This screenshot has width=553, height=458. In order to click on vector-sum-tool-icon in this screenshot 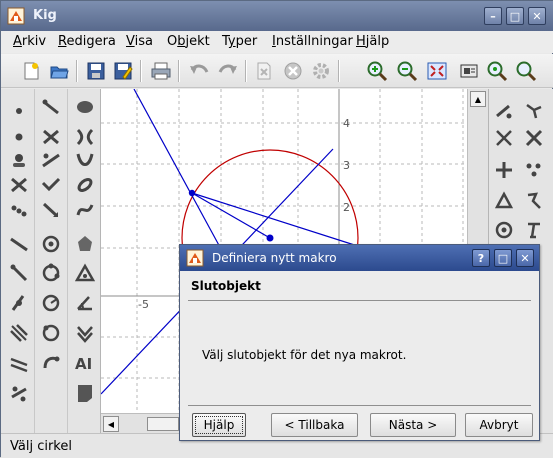, I will do `click(19, 393)`.